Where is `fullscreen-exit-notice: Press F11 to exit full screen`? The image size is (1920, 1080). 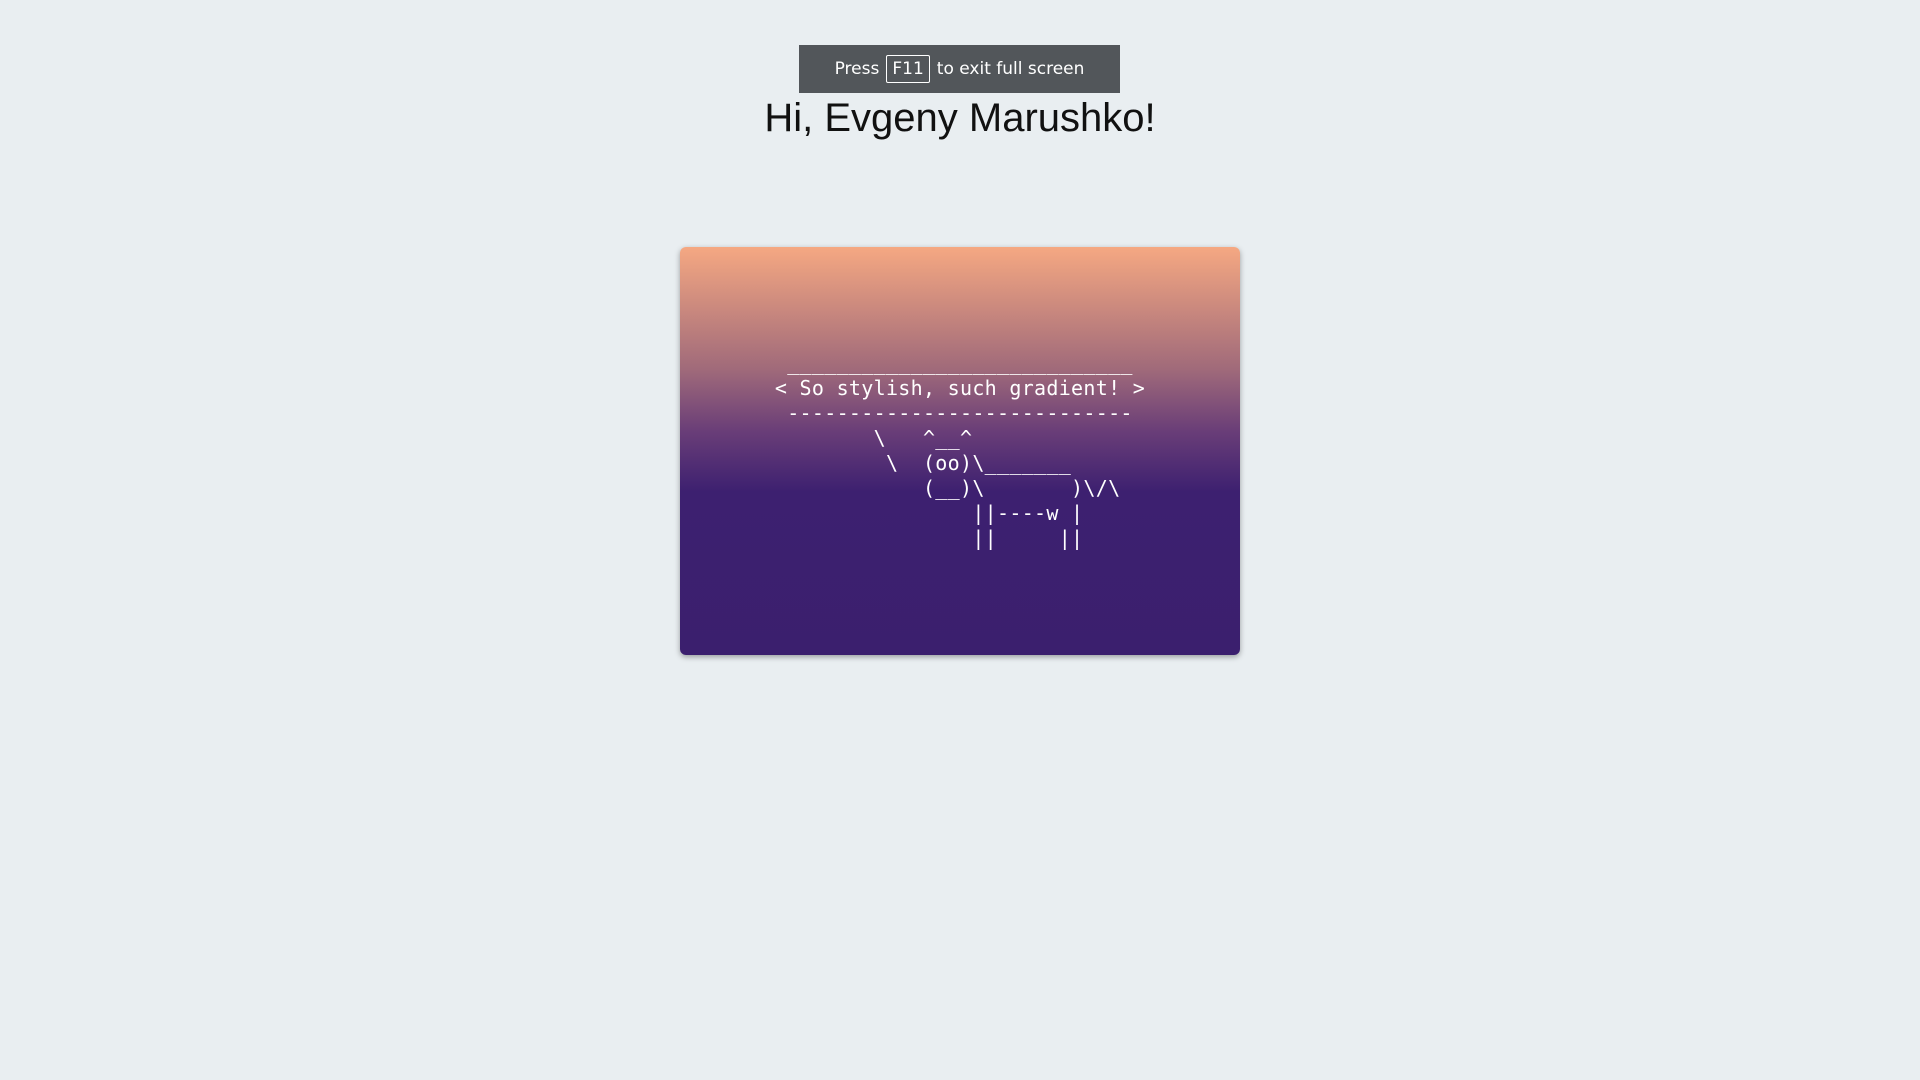 fullscreen-exit-notice: Press F11 to exit full screen is located at coordinates (959, 69).